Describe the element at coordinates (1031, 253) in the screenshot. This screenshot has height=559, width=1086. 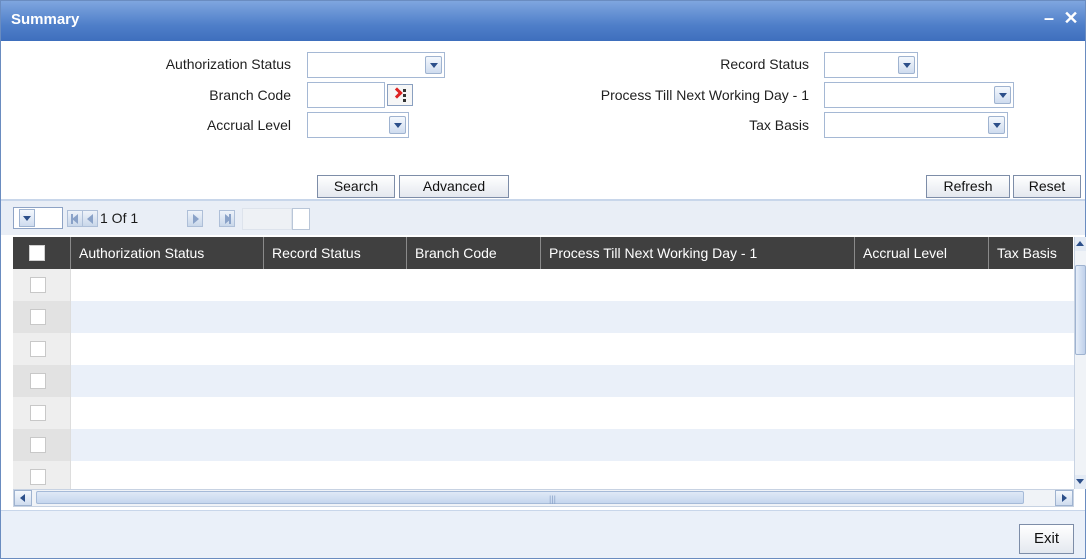
I see `col-tax-basis: Tax Basis` at that location.